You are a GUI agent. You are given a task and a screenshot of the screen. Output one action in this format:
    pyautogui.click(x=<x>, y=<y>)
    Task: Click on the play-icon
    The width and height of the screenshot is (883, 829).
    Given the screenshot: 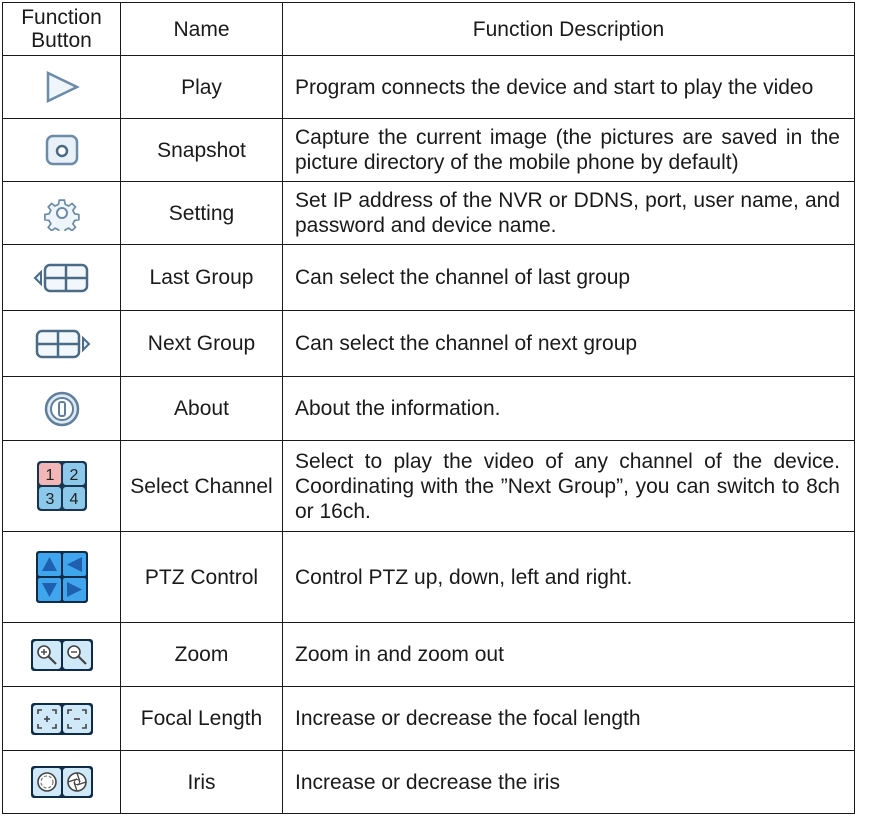 What is the action you would take?
    pyautogui.click(x=63, y=87)
    